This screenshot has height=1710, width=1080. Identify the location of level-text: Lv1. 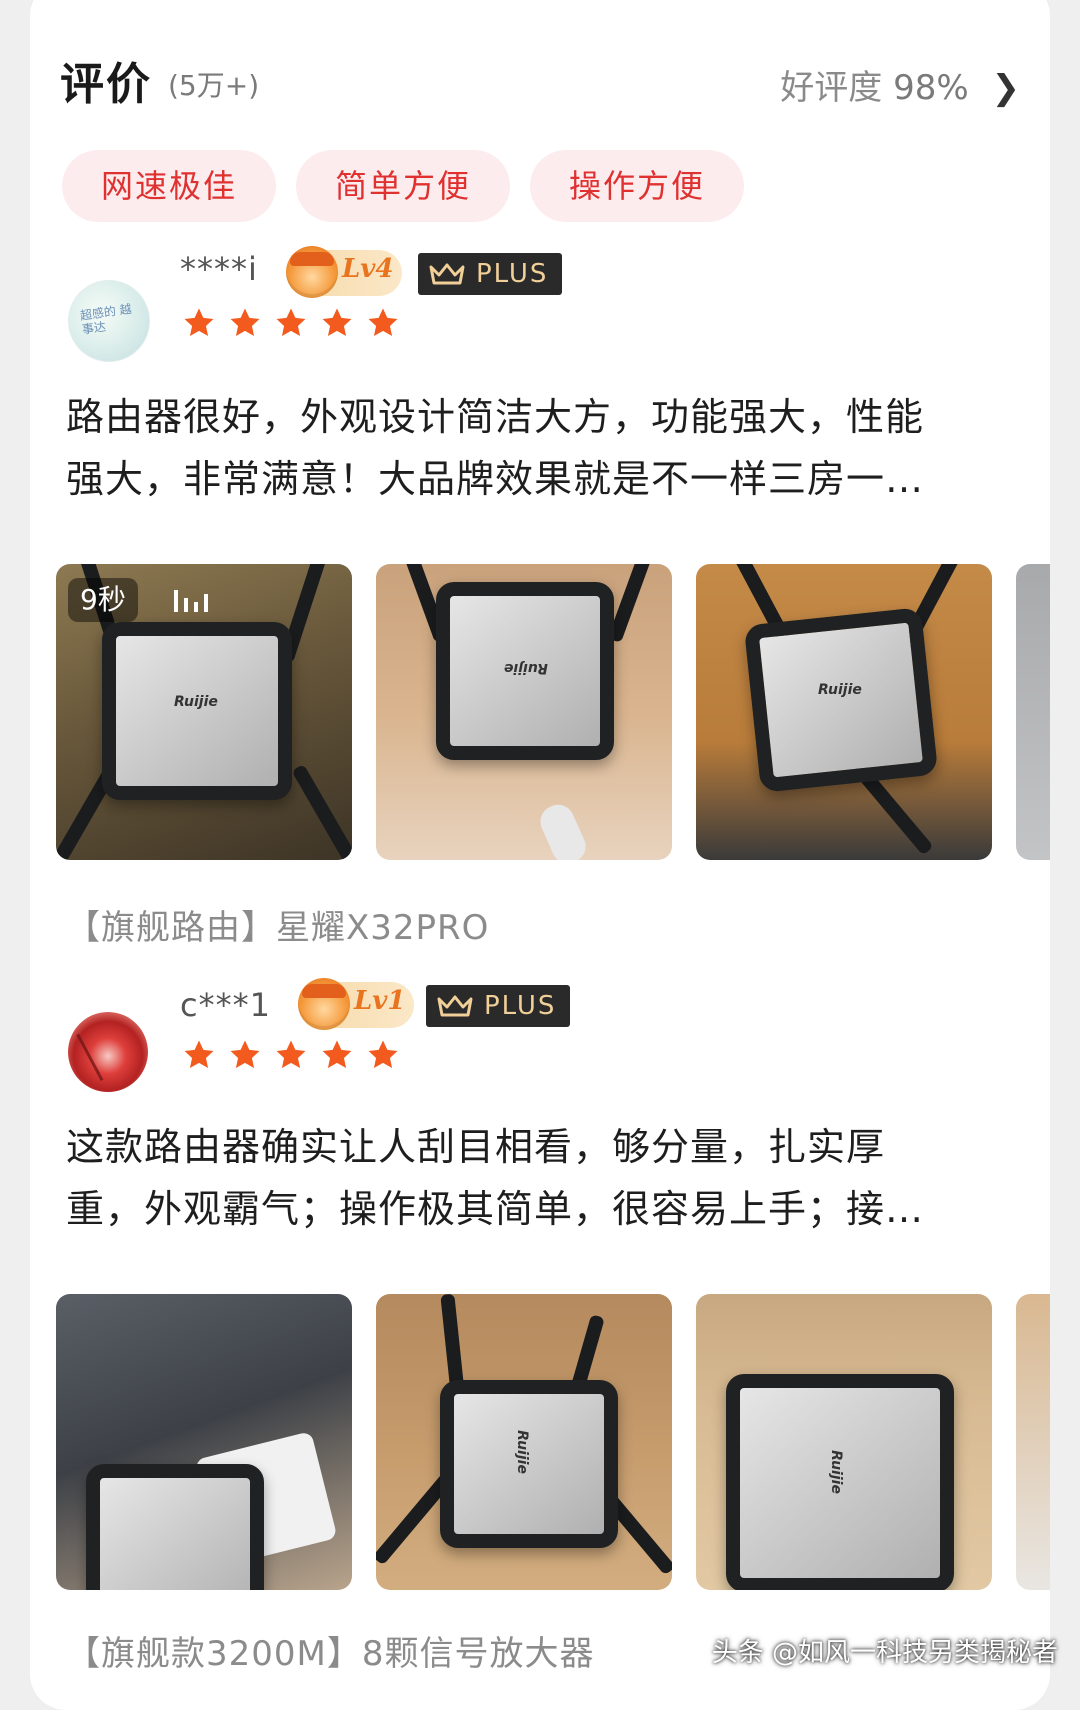
(380, 1001).